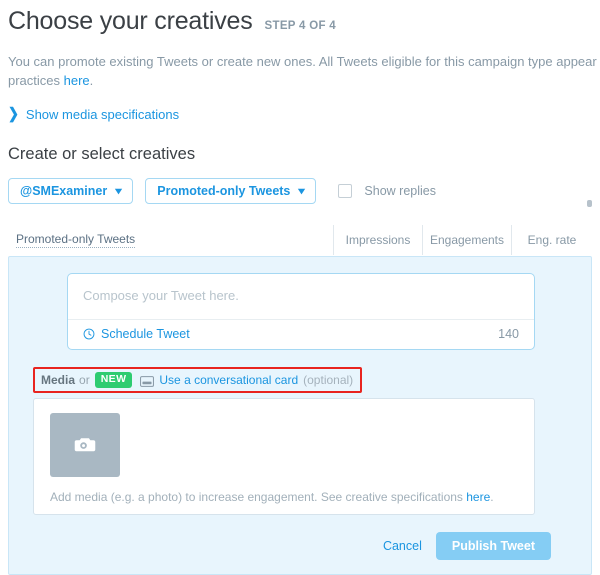  Describe the element at coordinates (224, 191) in the screenshot. I see `tweet-type-select-label: Promoted-only Tweets` at that location.